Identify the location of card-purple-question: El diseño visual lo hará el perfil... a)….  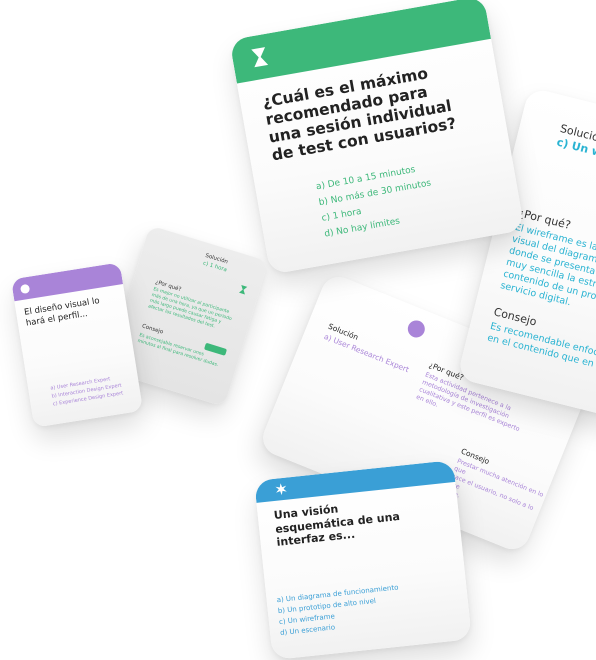
(77, 345).